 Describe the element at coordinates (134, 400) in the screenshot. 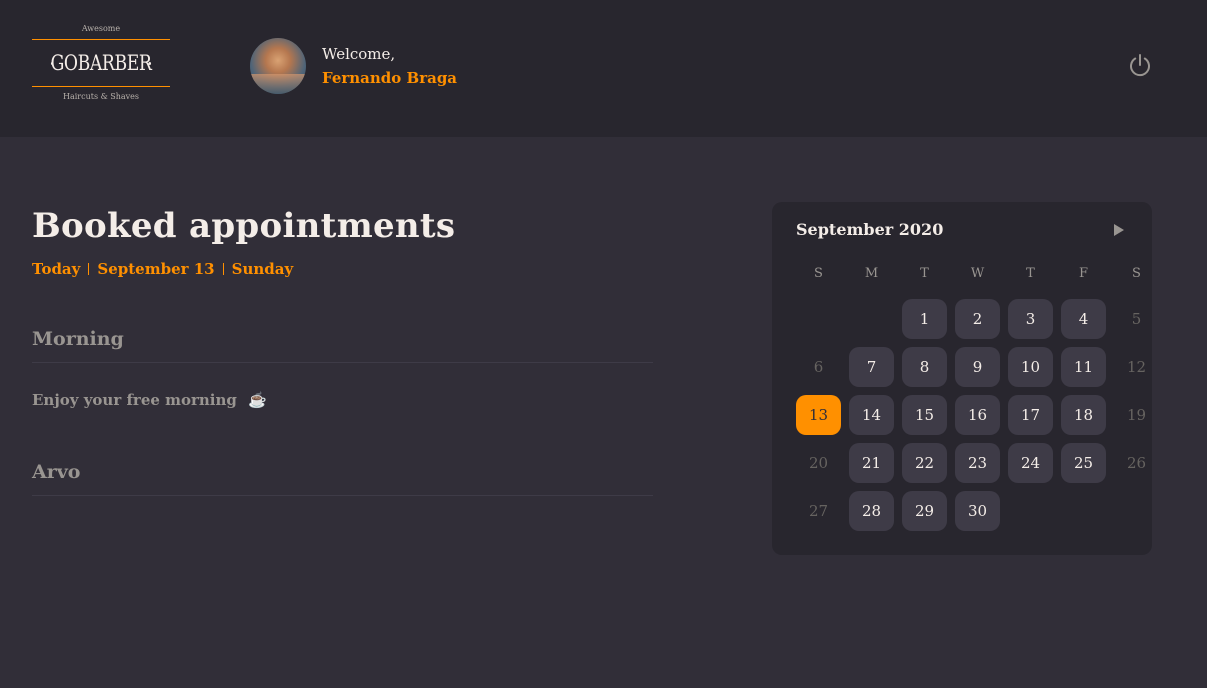

I see `free-morning-text: Enjoy your free morning` at that location.